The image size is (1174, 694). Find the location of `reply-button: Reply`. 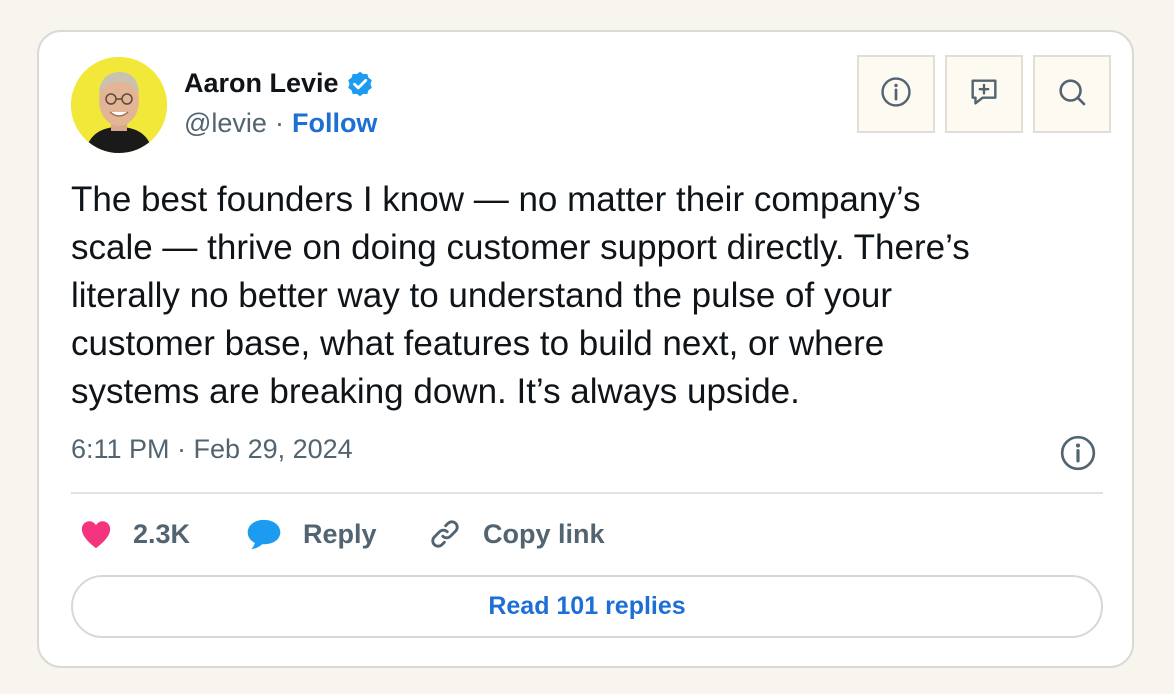

reply-button: Reply is located at coordinates (311, 534).